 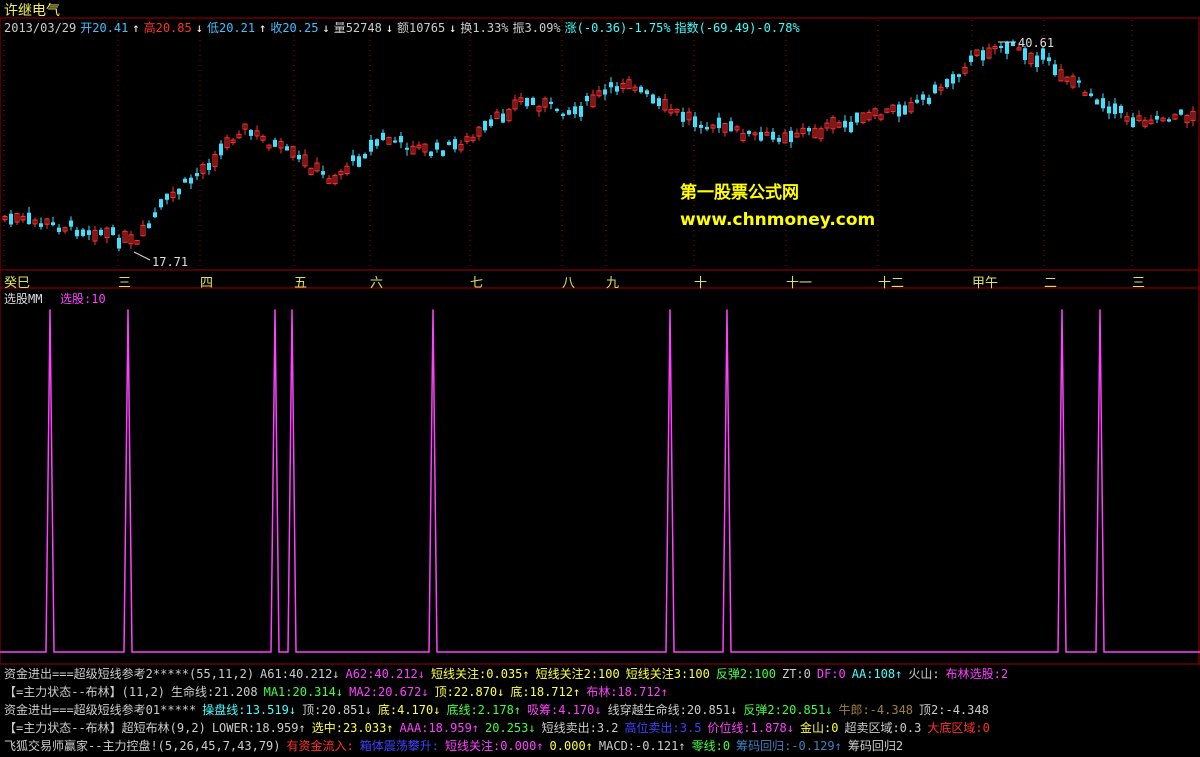 I want to click on quote-item: 额10765, so click(x=421, y=28).